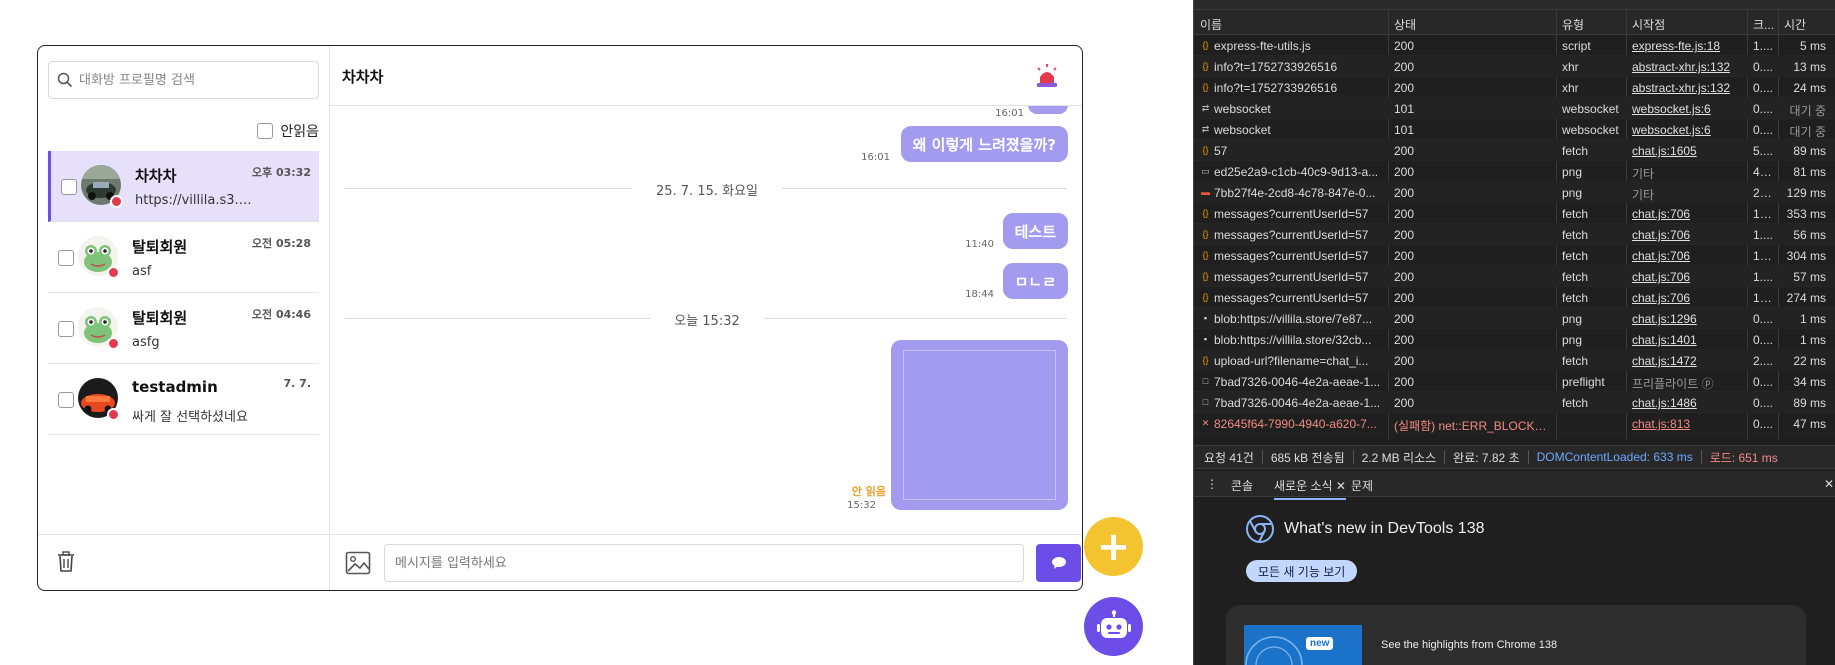 Image resolution: width=1835 pixels, height=665 pixels. I want to click on drawer-menu-icon: ⋮, so click(1212, 484).